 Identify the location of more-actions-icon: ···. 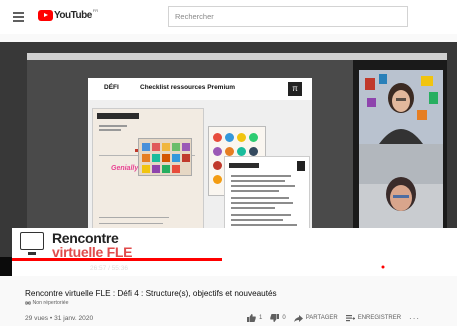
(414, 318).